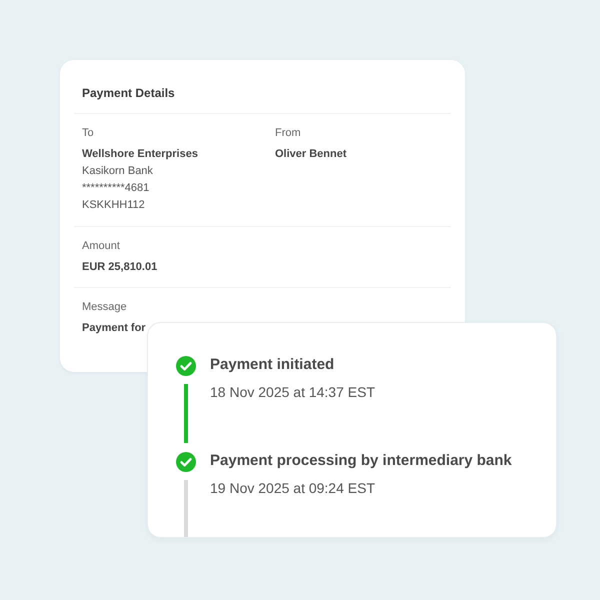 This screenshot has width=600, height=600. I want to click on party-name: Oliver Bennet, so click(311, 154).